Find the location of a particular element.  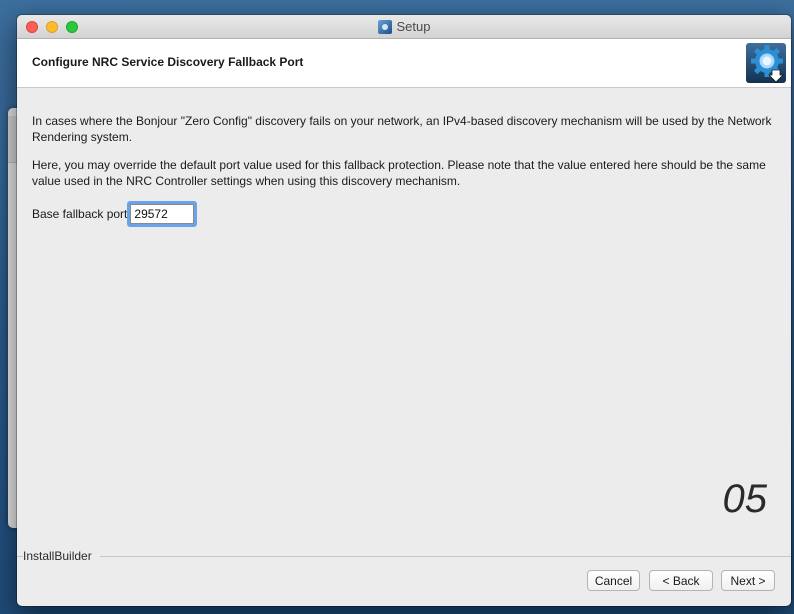

base-fallback-port-input is located at coordinates (162, 214).